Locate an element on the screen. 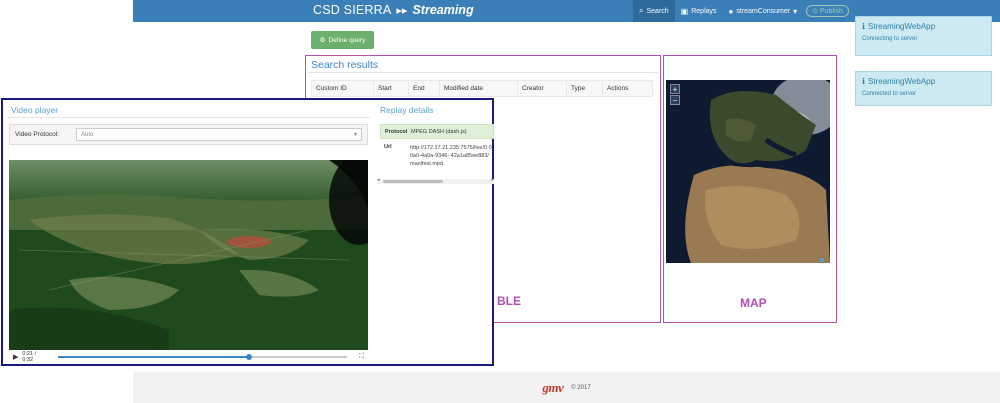 The width and height of the screenshot is (1000, 403). user-icon: ● is located at coordinates (731, 11).